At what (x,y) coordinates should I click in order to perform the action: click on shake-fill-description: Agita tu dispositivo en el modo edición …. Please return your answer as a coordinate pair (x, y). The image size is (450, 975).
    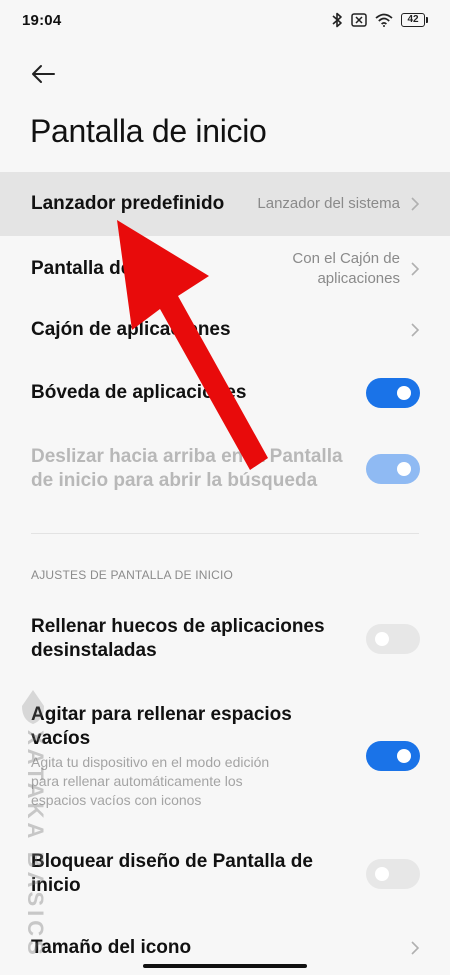
    Looking at the image, I should click on (161, 781).